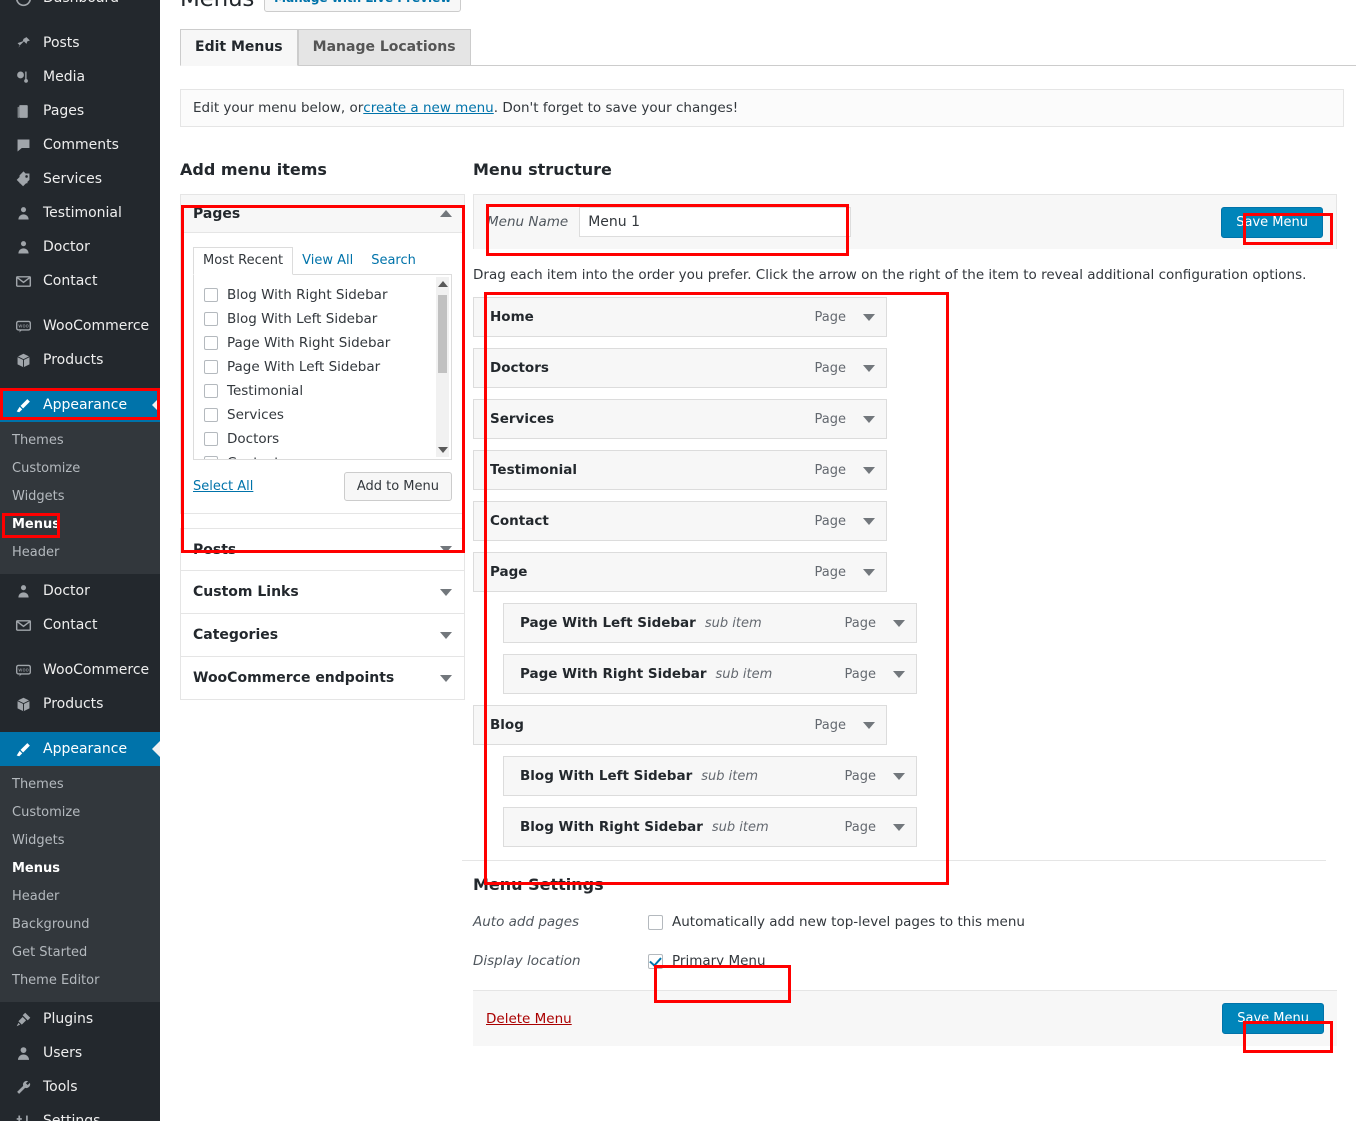  Describe the element at coordinates (327, 319) in the screenshot. I see `list-item: Blog With Left Sidebar` at that location.